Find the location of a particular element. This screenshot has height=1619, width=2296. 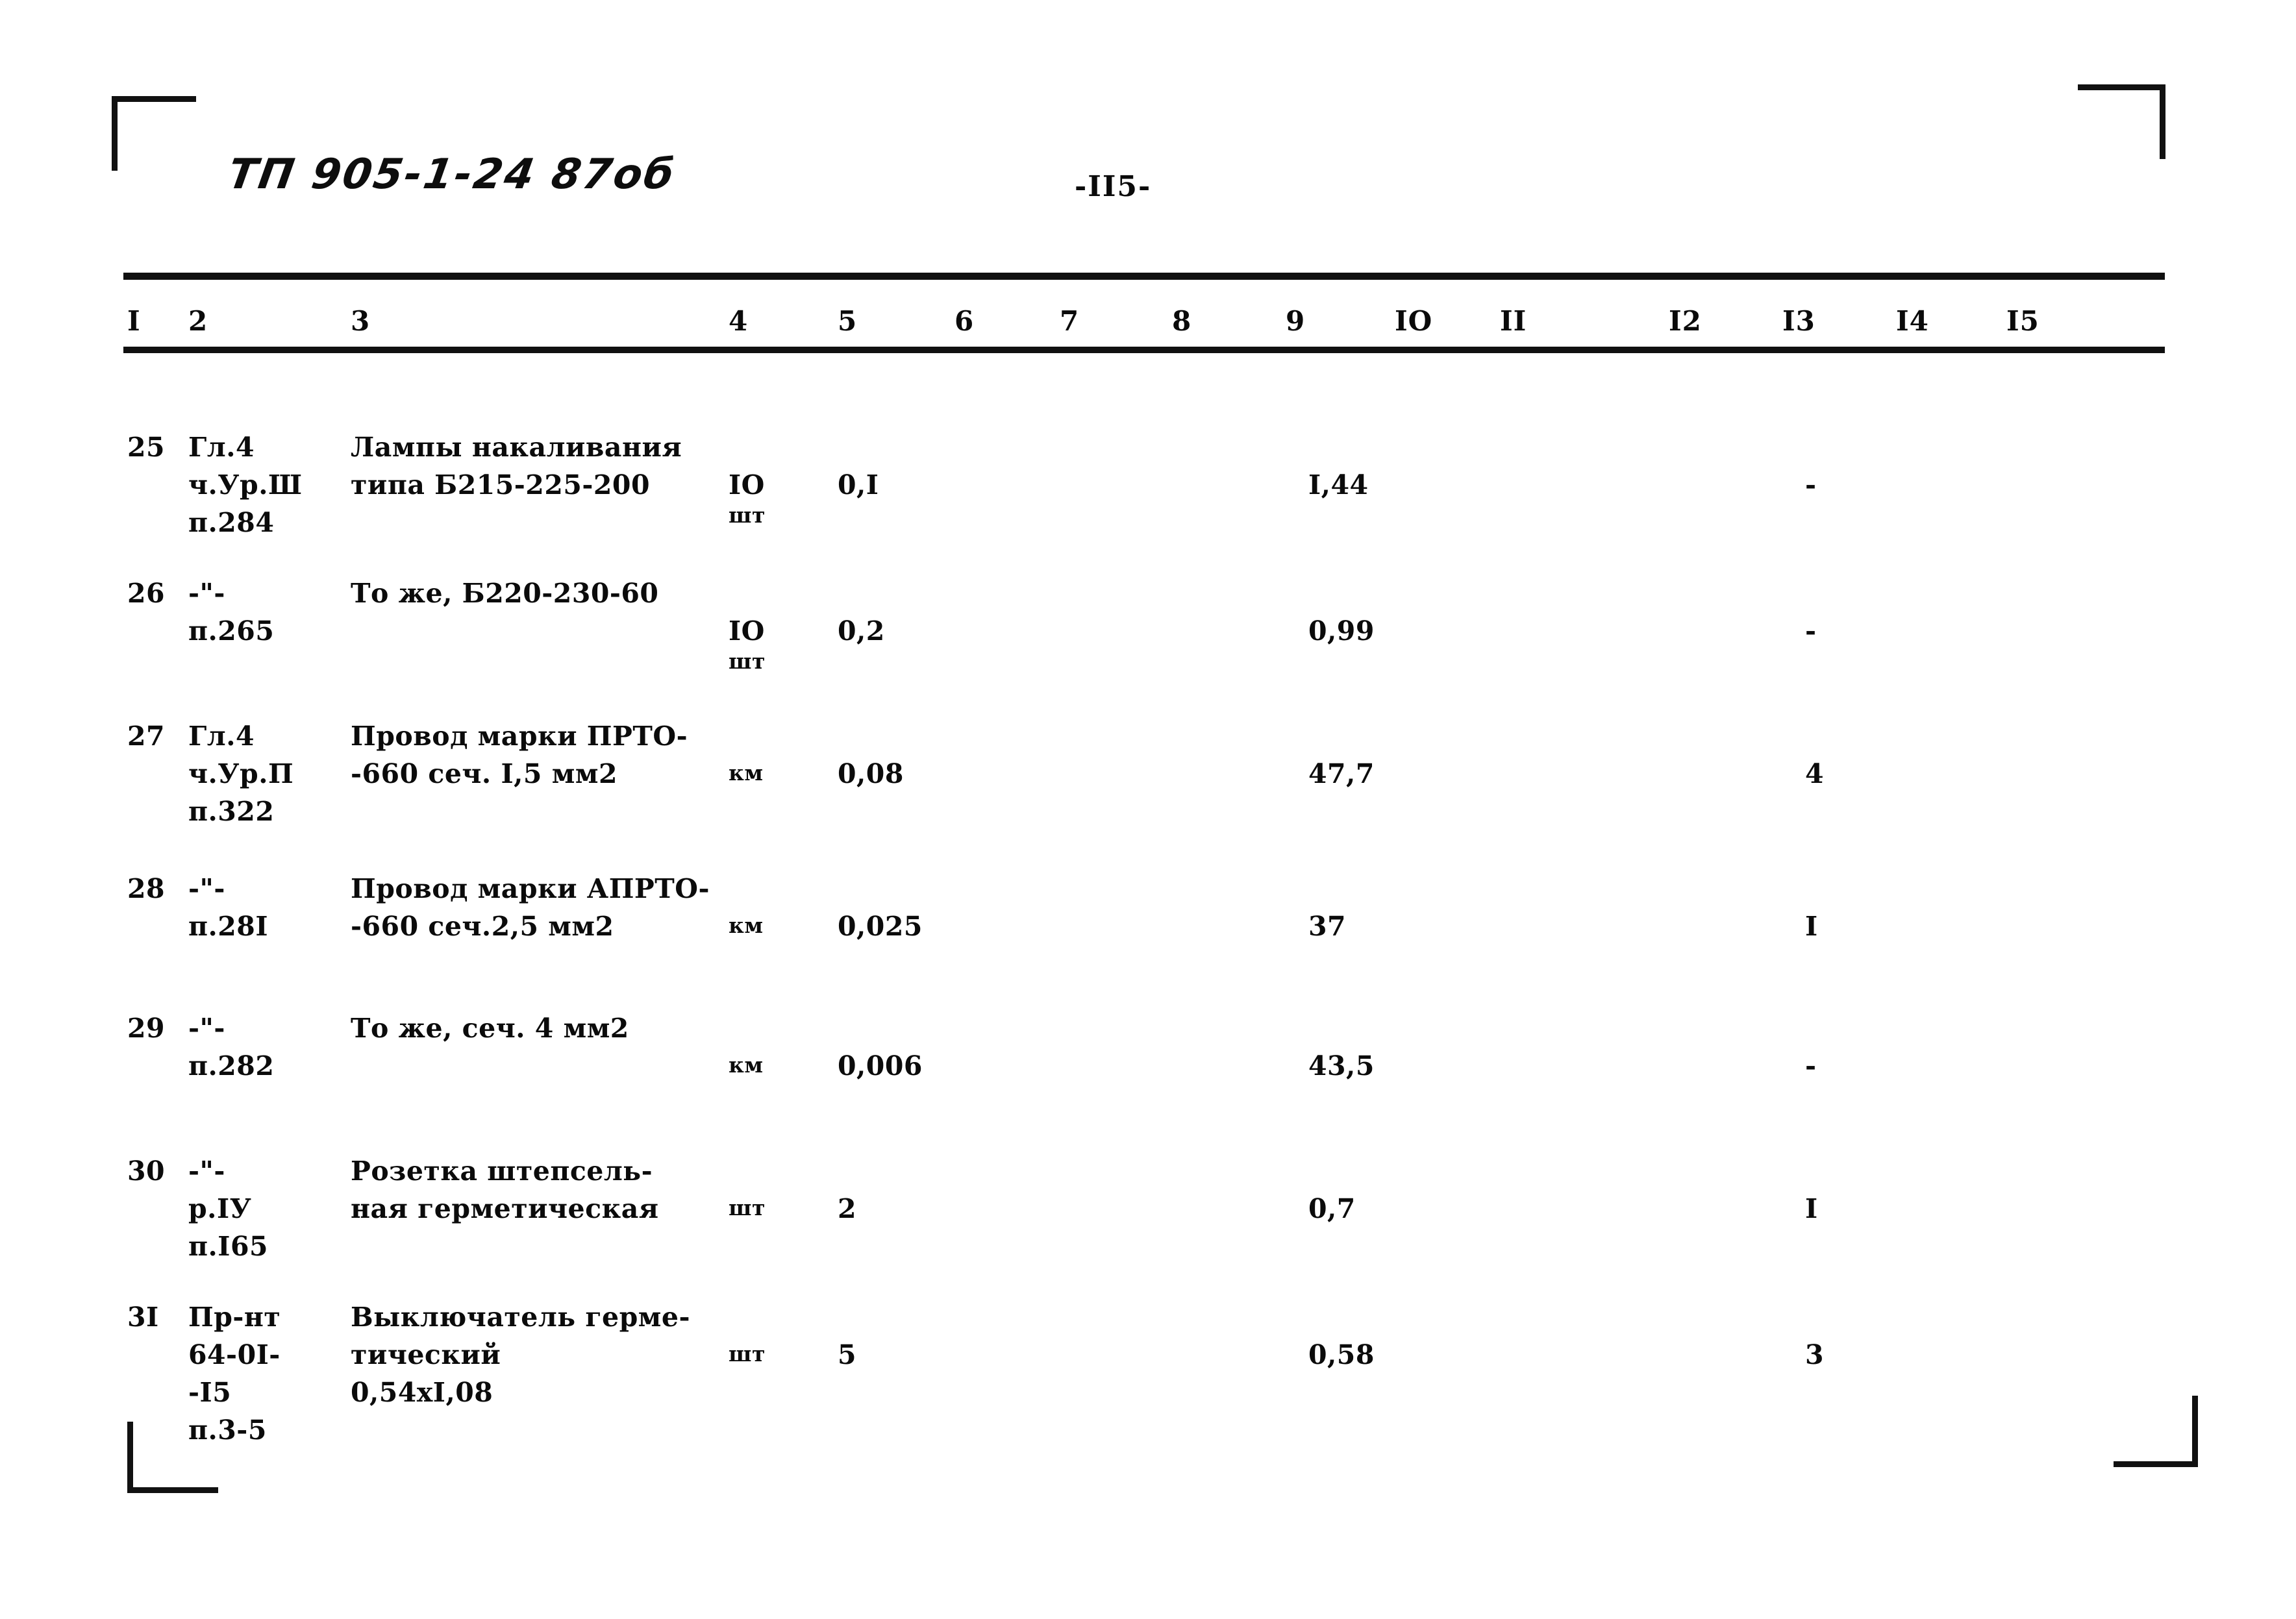

row-col13-value: 3 is located at coordinates (1815, 1354).